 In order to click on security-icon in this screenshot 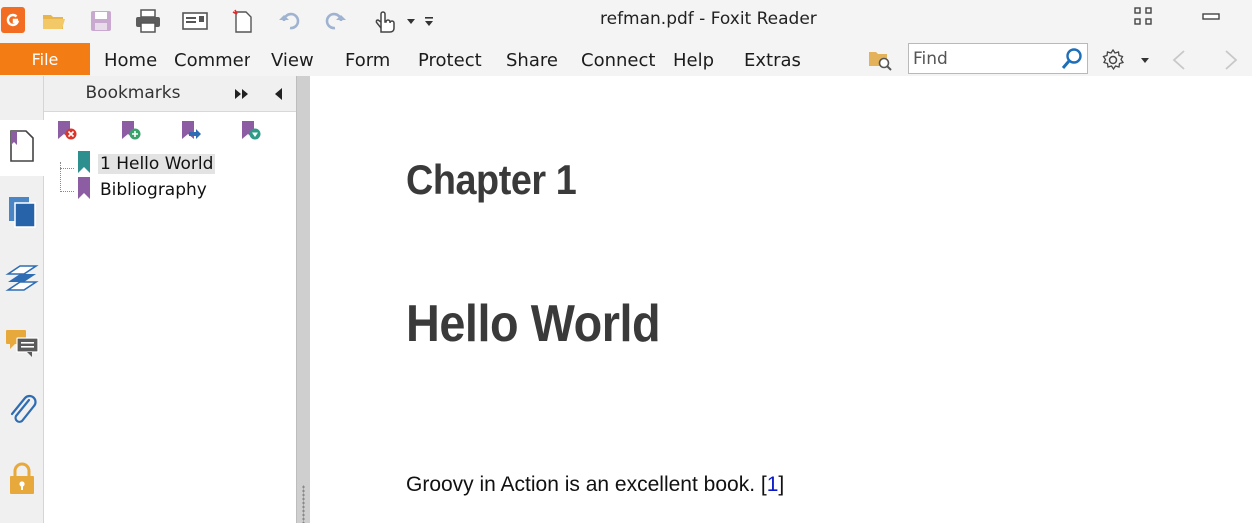, I will do `click(22, 480)`.